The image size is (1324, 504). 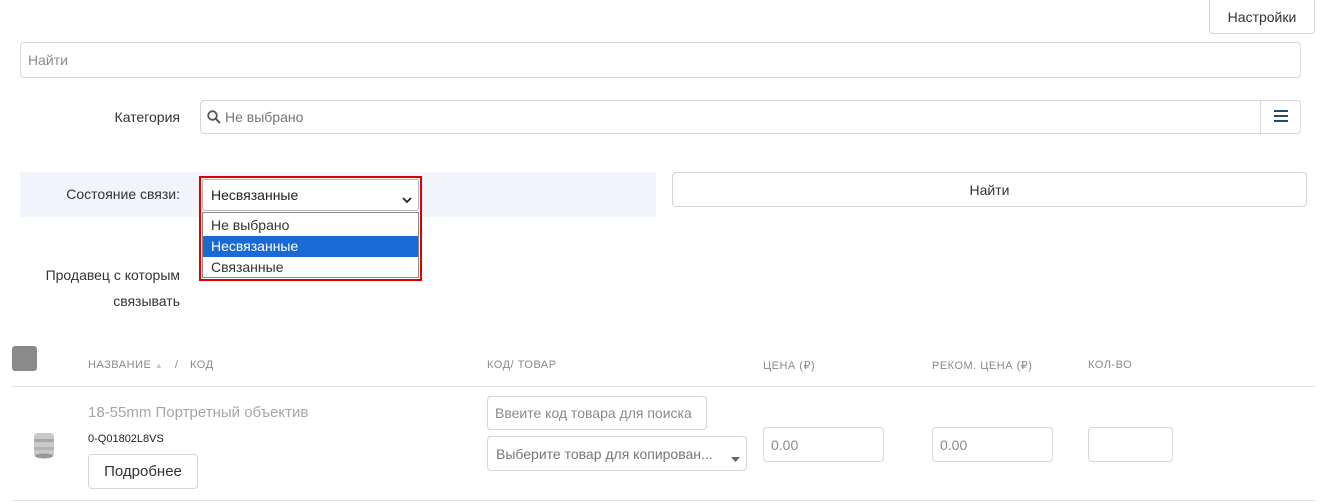 What do you see at coordinates (100, 288) in the screenshot?
I see `seller-label: Продавец с которым связывать` at bounding box center [100, 288].